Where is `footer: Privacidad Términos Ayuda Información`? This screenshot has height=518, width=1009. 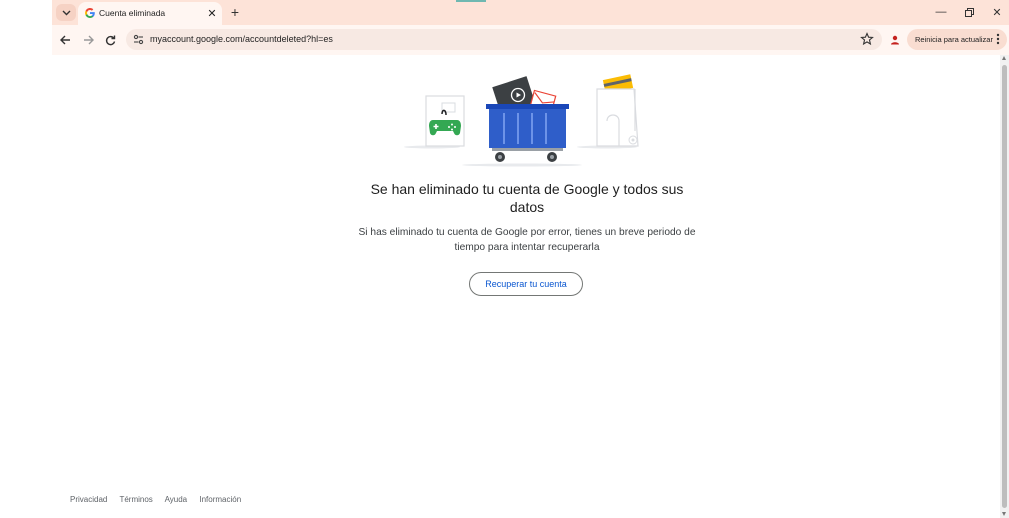
footer: Privacidad Términos Ayuda Información is located at coordinates (160, 499).